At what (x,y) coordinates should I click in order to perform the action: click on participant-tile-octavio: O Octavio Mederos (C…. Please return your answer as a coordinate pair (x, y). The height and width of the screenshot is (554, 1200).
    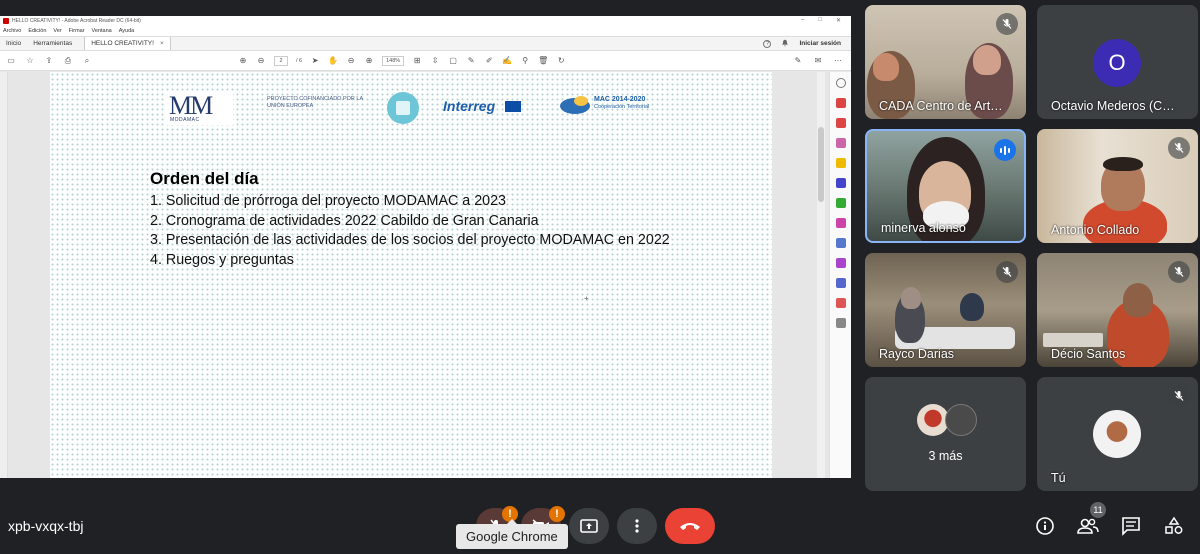
    Looking at the image, I should click on (1117, 62).